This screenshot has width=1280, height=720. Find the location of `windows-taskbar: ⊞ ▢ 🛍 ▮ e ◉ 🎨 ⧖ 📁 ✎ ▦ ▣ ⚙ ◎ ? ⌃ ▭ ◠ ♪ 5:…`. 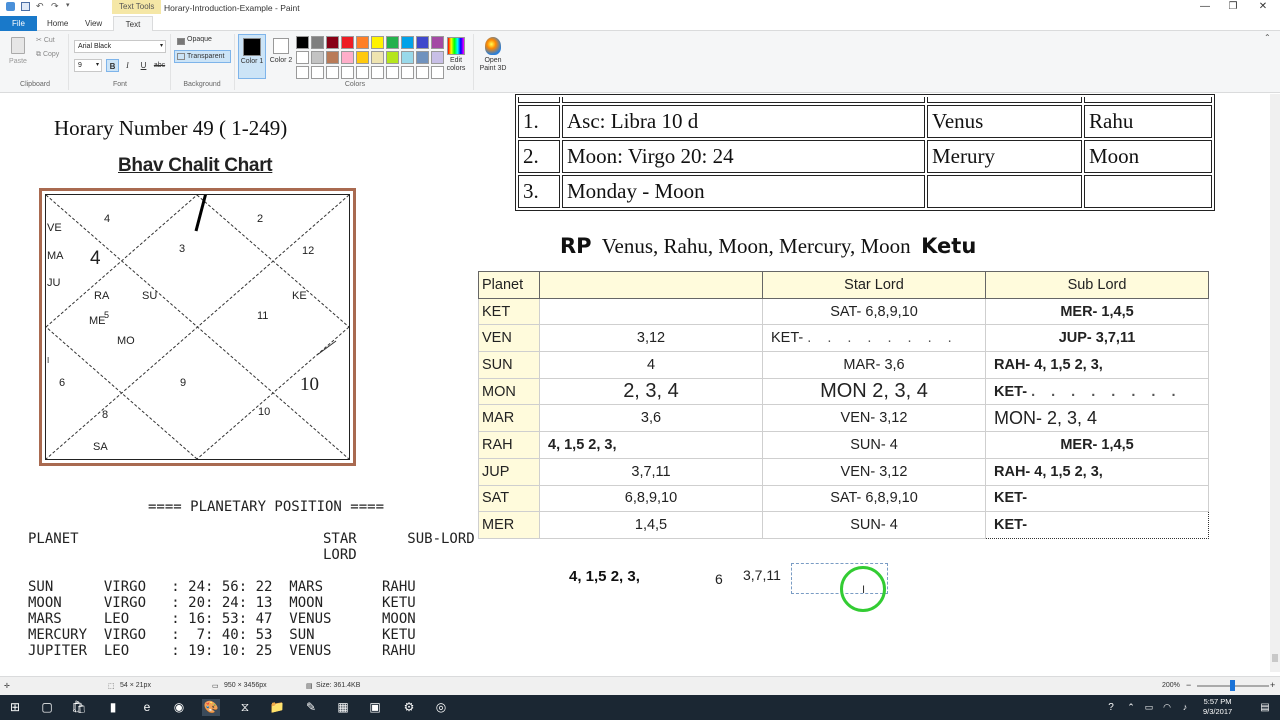

windows-taskbar: ⊞ ▢ 🛍 ▮ e ◉ 🎨 ⧖ 📁 ✎ ▦ ▣ ⚙ ◎ ? ⌃ ▭ ◠ ♪ 5:… is located at coordinates (640, 707).